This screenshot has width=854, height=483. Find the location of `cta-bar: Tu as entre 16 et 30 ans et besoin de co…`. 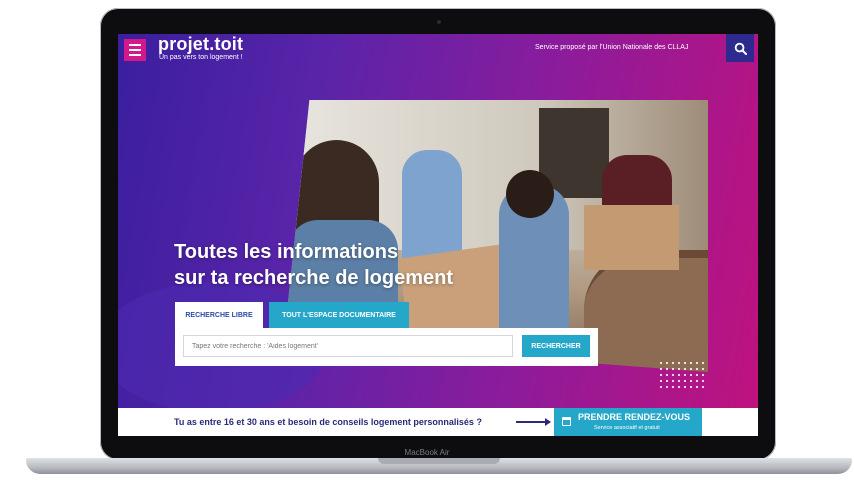

cta-bar: Tu as entre 16 et 30 ans et besoin de co… is located at coordinates (438, 422).